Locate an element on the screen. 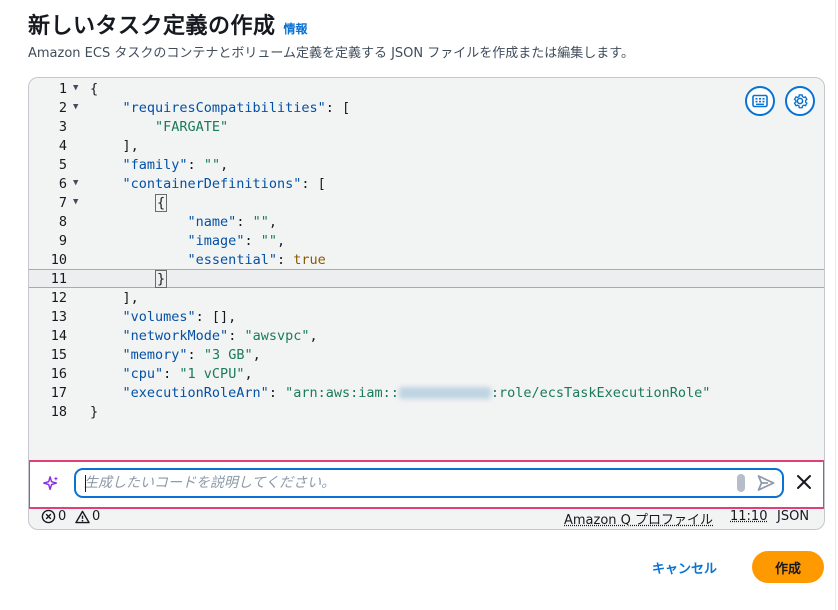 The image size is (838, 610). line-number: 18 is located at coordinates (58, 412).